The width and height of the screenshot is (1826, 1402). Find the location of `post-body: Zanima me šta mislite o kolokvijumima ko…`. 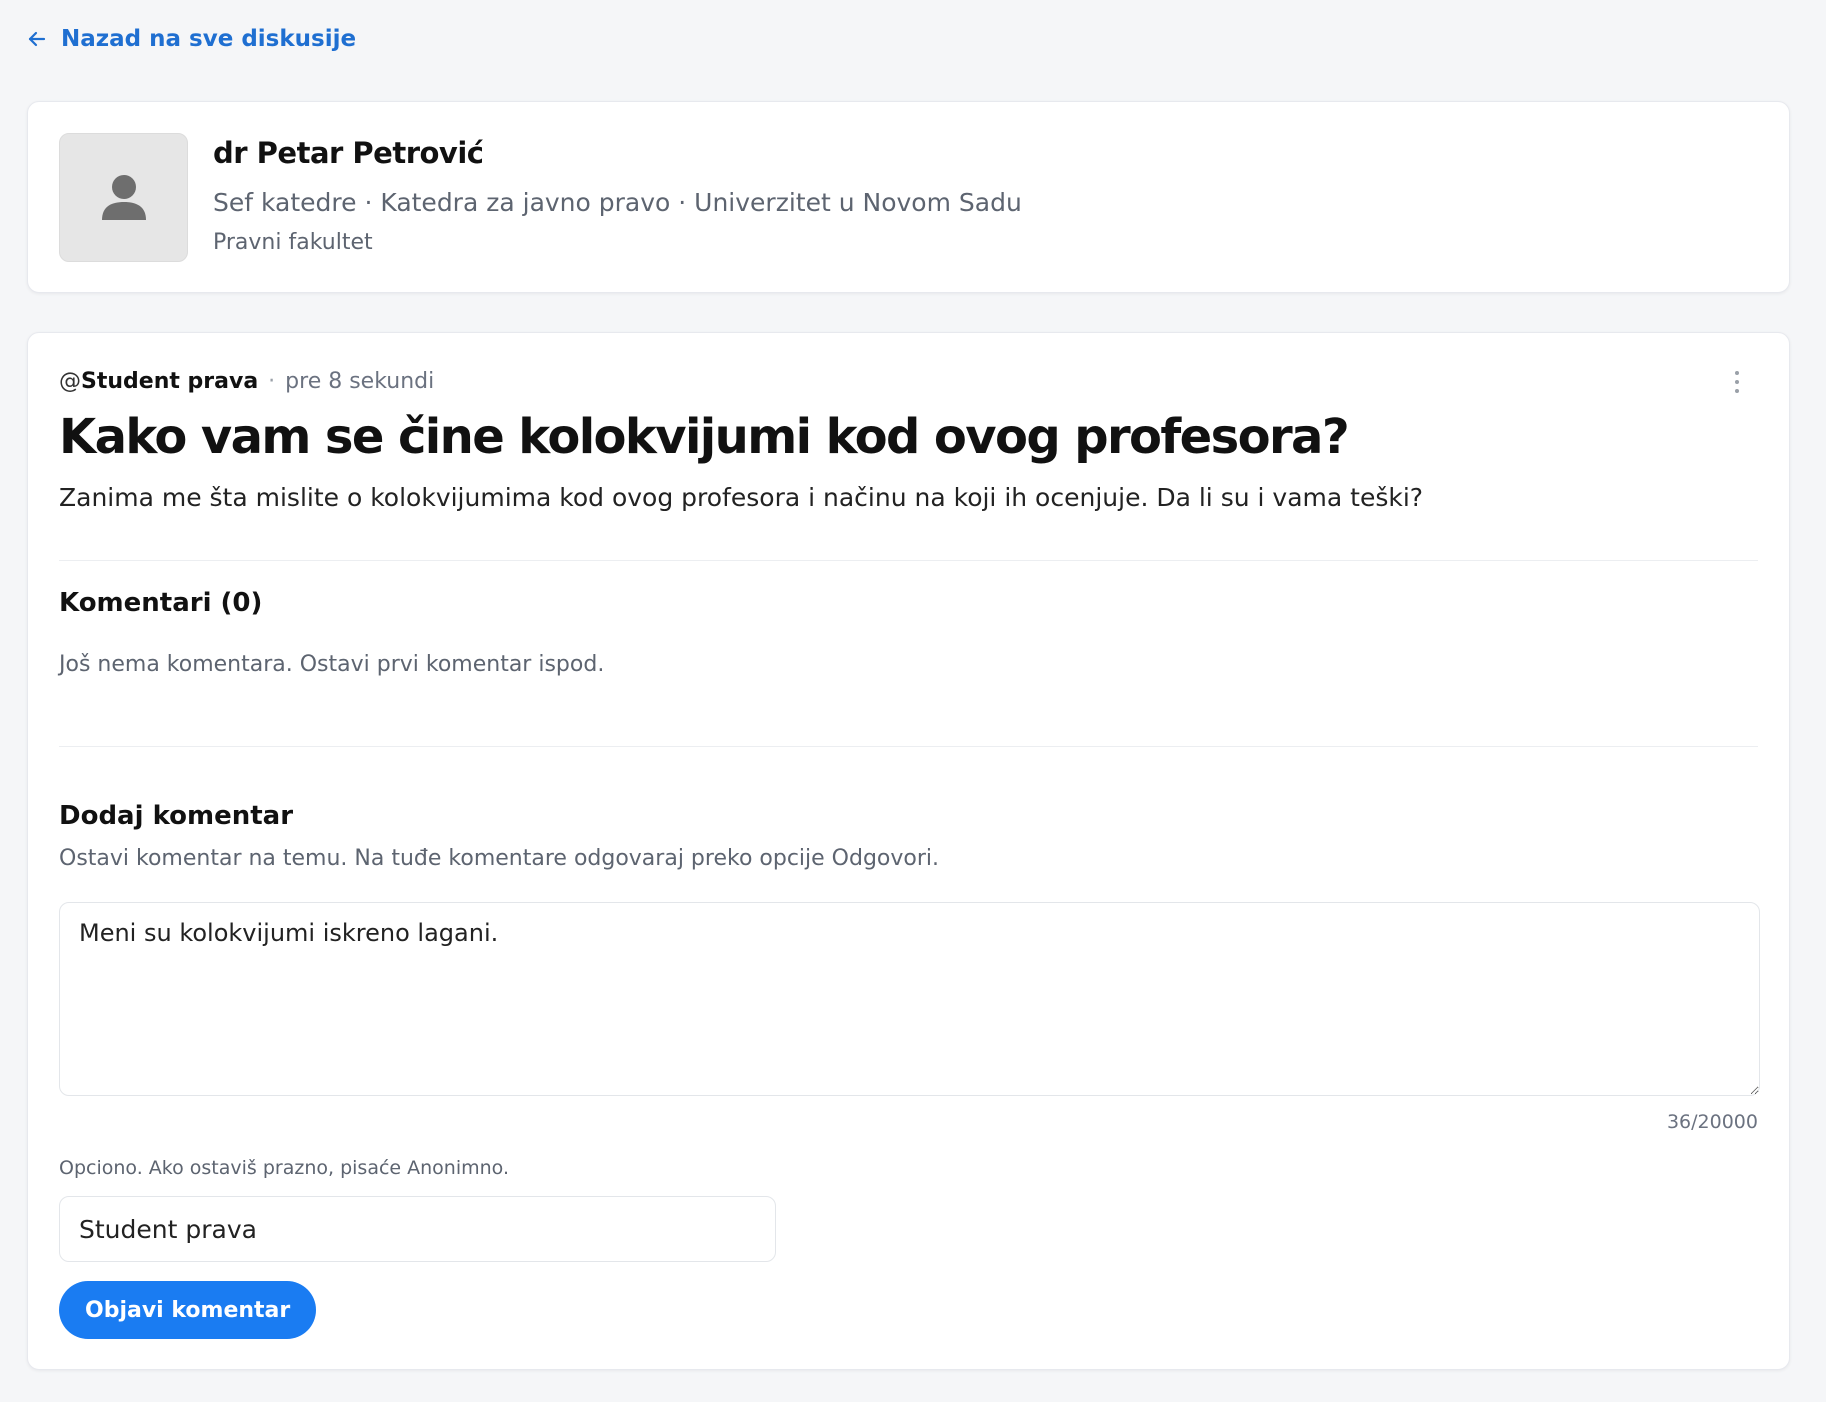

post-body: Zanima me šta mislite o kolokvijumima ko… is located at coordinates (741, 497).